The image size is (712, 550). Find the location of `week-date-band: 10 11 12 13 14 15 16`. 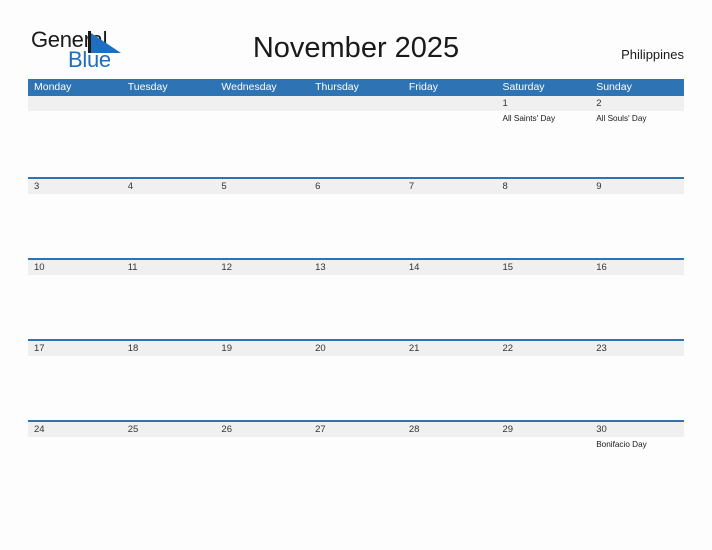

week-date-band: 10 11 12 13 14 15 16 is located at coordinates (356, 267).